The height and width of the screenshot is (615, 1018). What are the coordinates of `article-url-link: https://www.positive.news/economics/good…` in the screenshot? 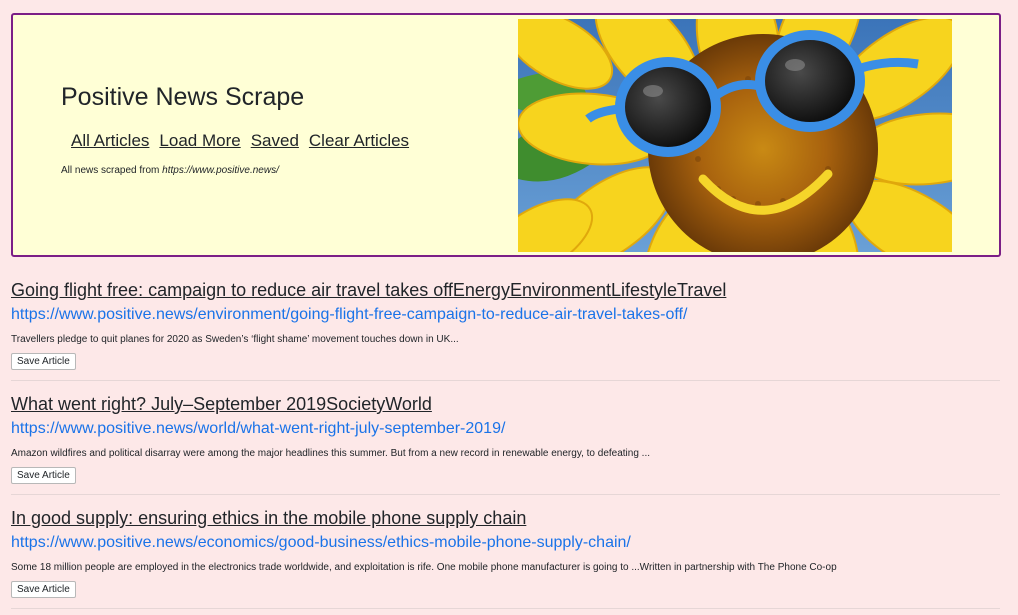 It's located at (505, 543).